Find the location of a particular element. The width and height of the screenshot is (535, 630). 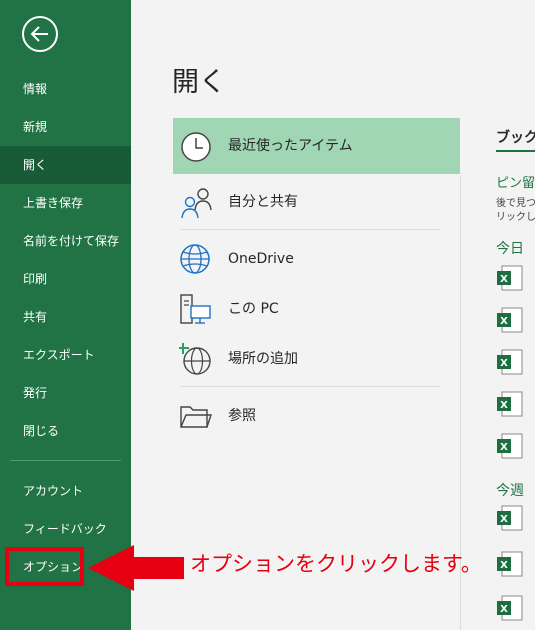

location-this-pc-label: この PC is located at coordinates (253, 309).